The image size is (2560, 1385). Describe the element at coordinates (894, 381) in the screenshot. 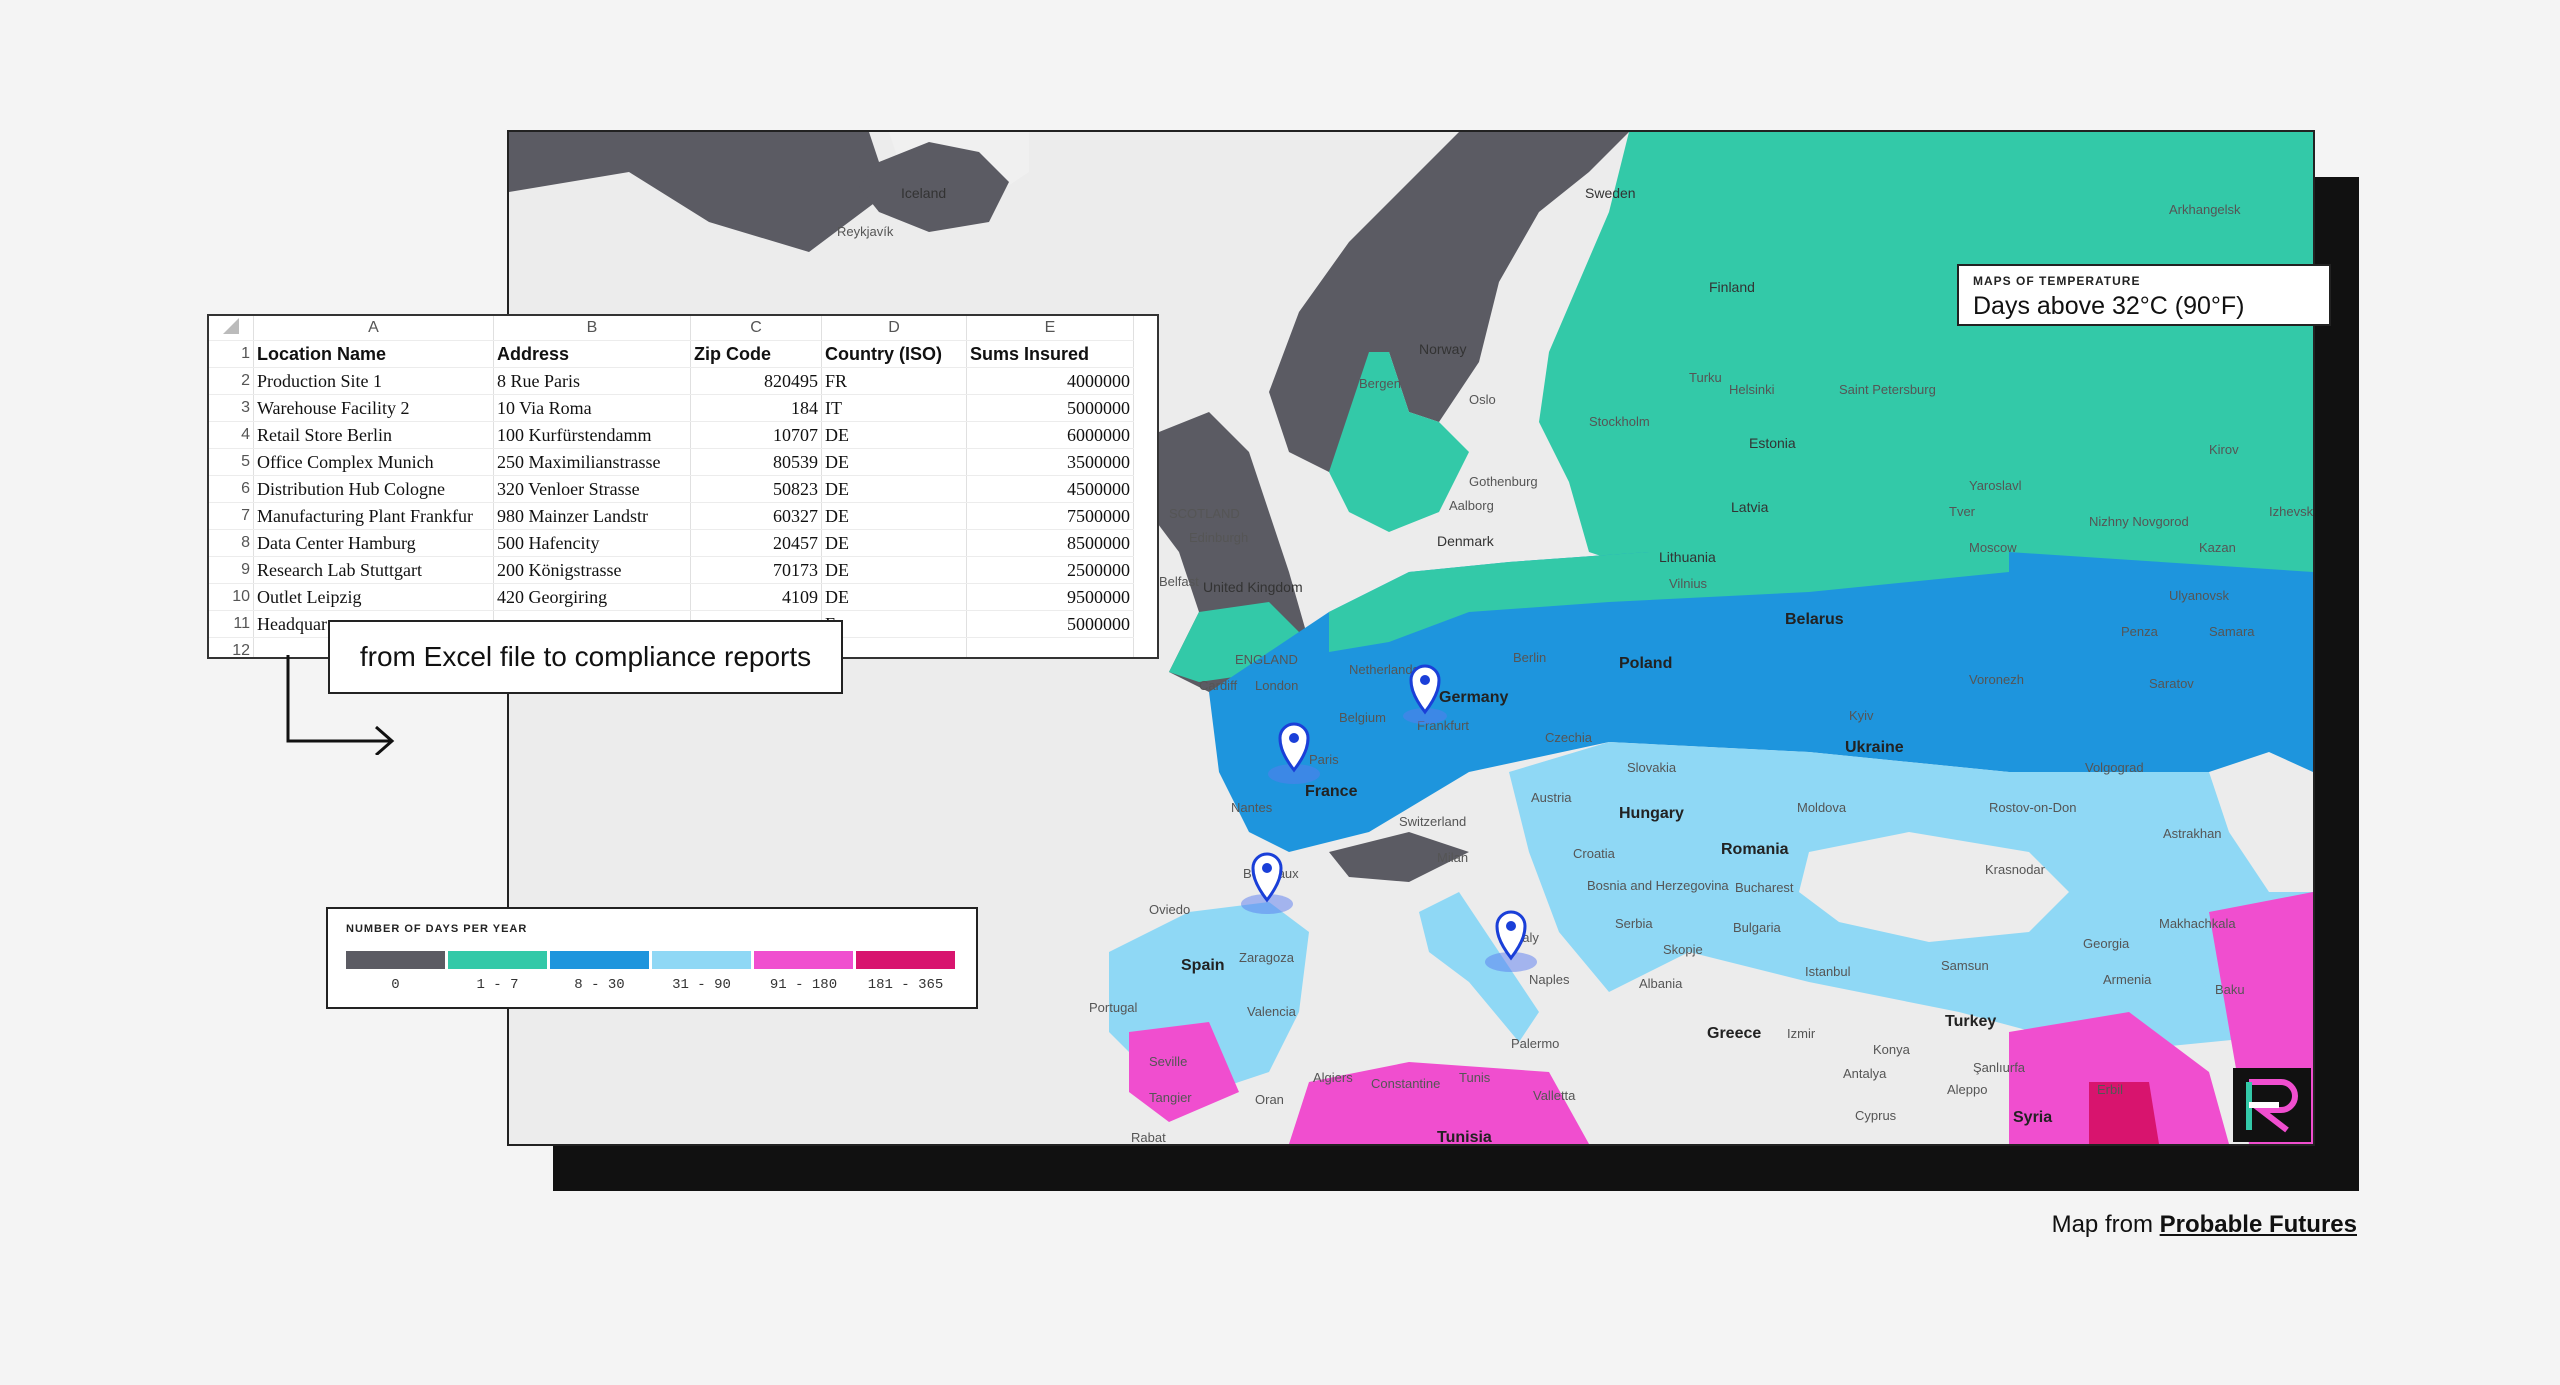

I see `cell: FR` at that location.